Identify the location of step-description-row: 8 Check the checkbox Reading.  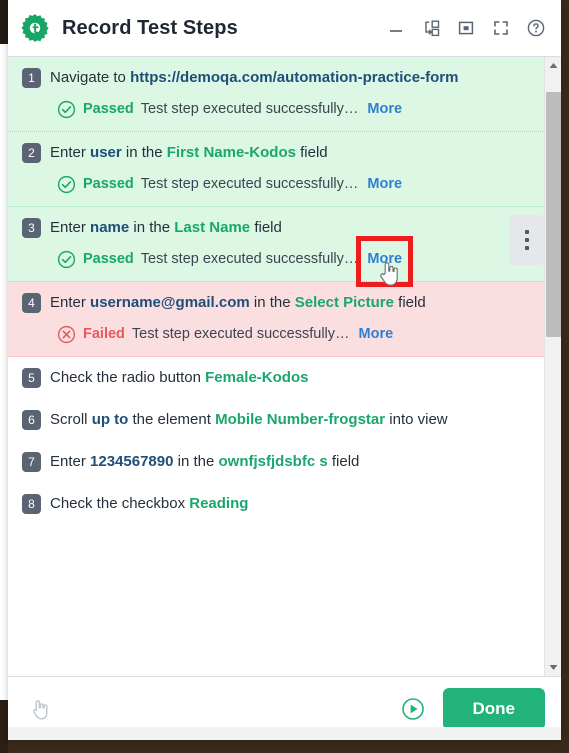
(280, 504).